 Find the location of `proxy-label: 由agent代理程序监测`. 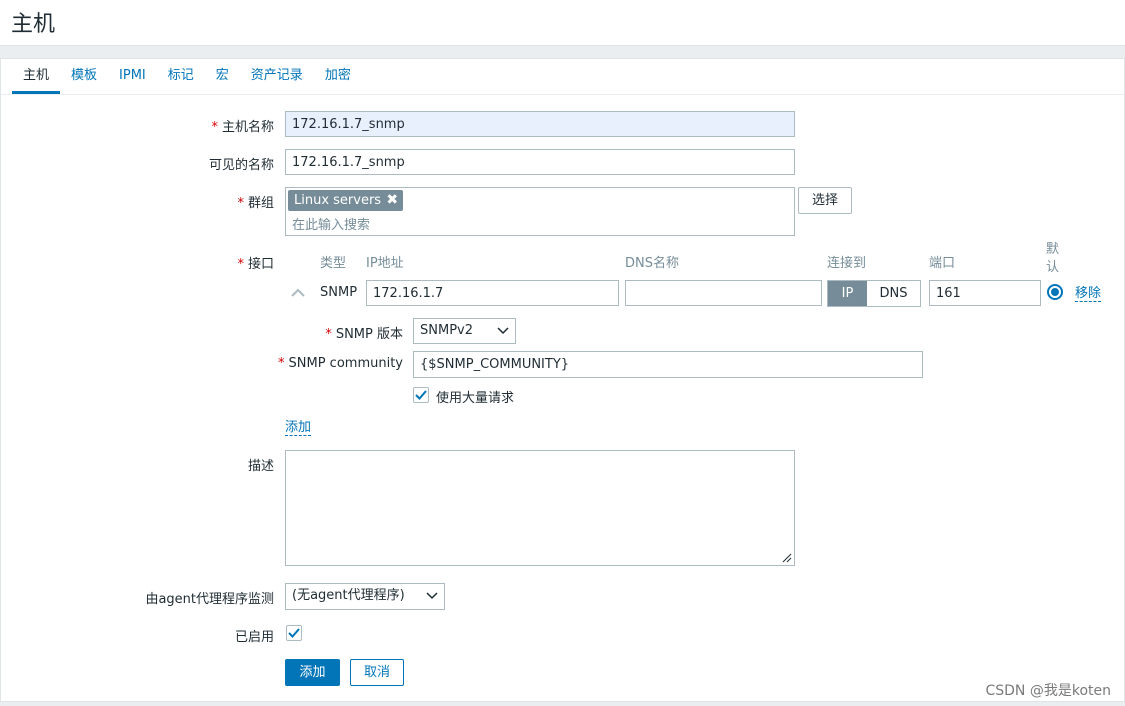

proxy-label: 由agent代理程序监测 is located at coordinates (209, 599).